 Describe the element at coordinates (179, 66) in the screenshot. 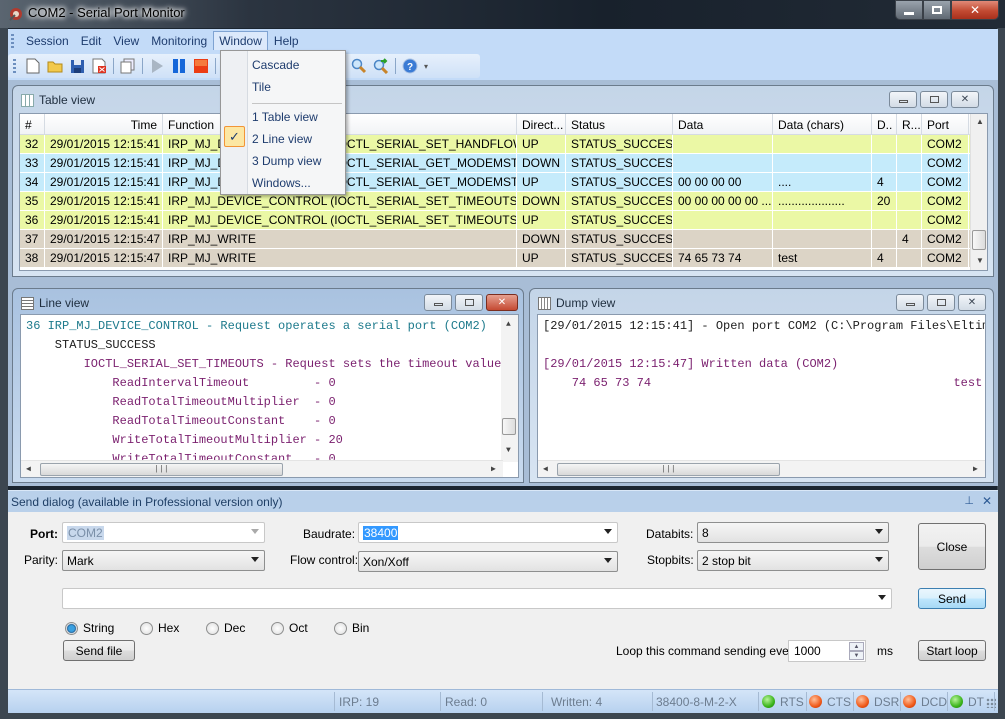

I see `pause-icon` at that location.